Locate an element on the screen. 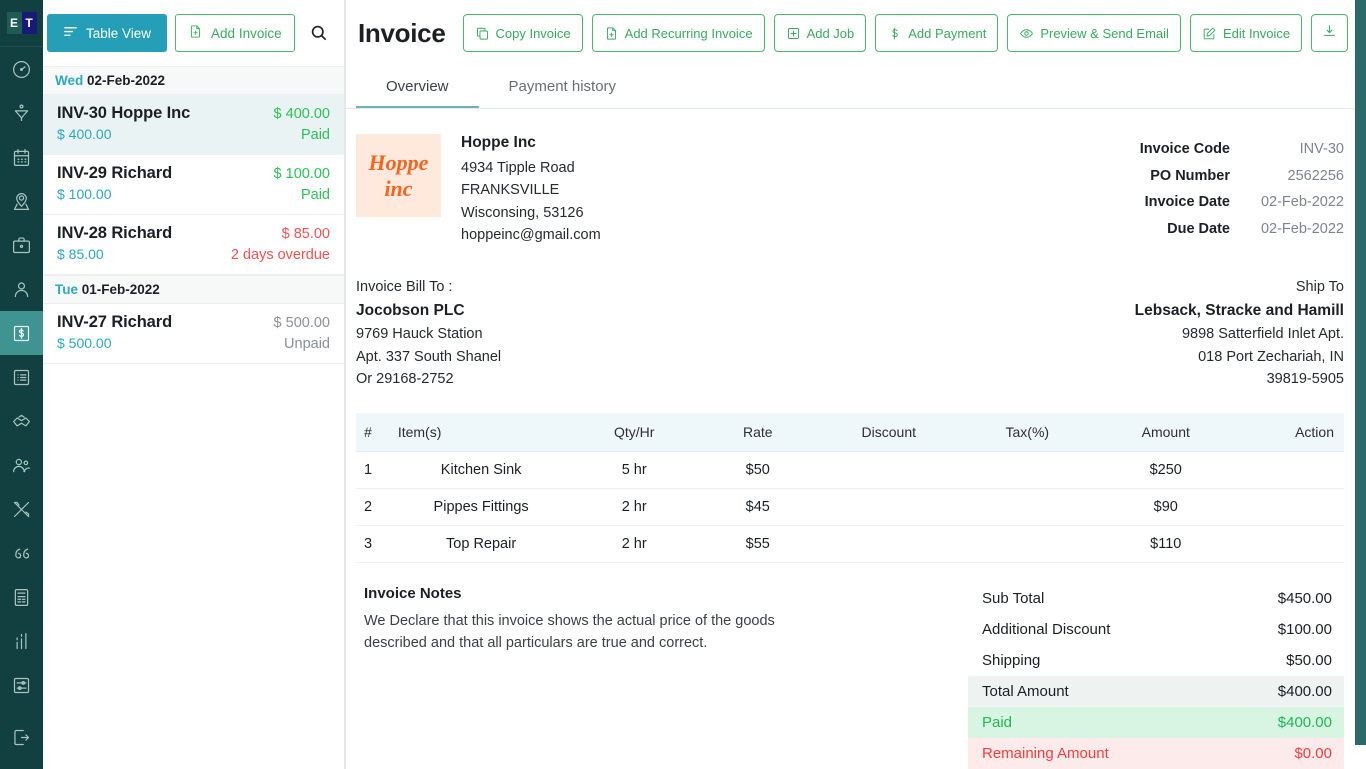  vertical-scrollbar is located at coordinates (1360, 384).